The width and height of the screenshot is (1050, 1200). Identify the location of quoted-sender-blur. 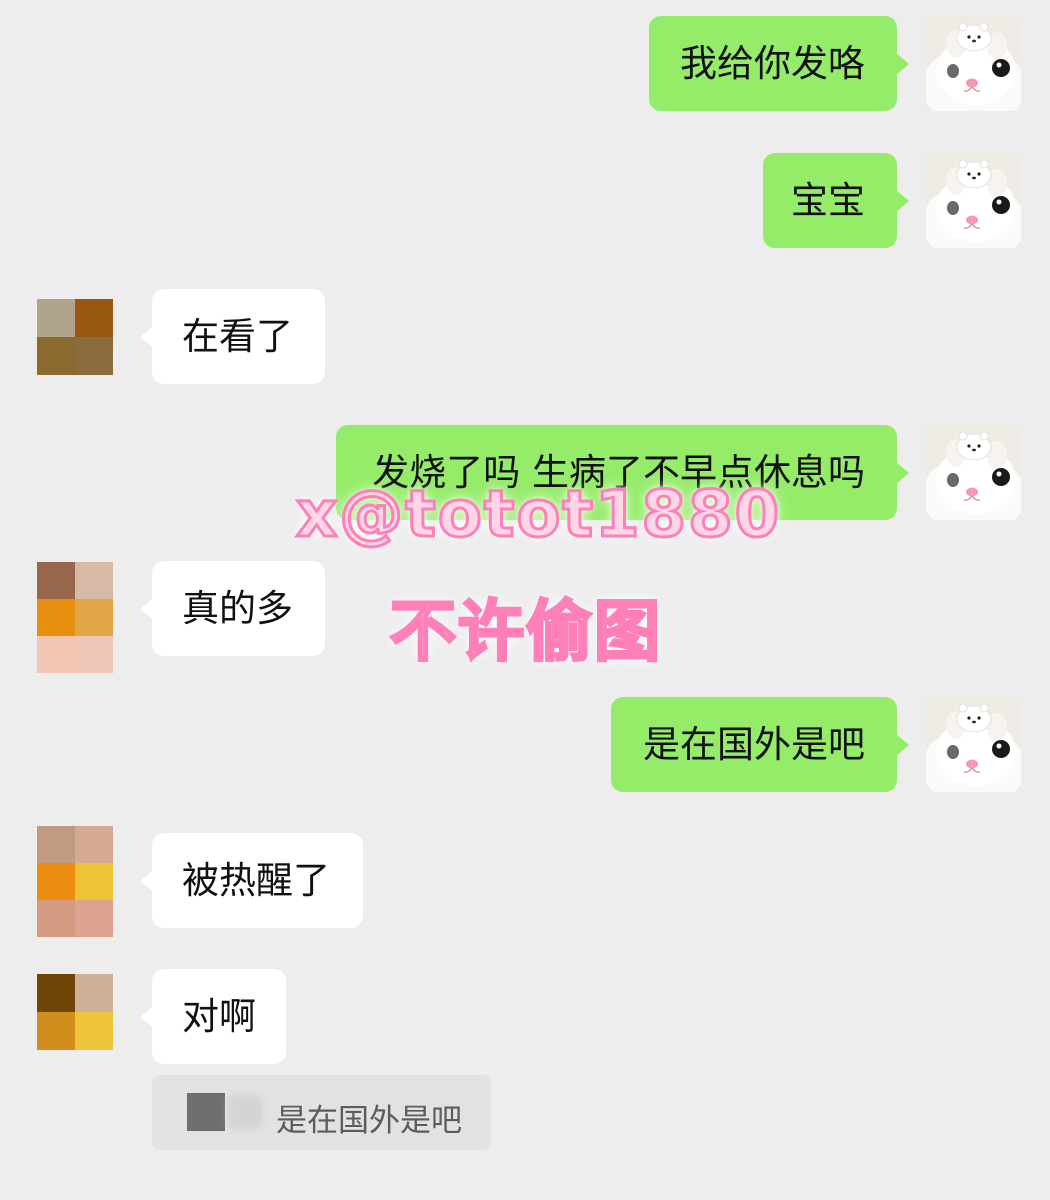
(245, 1112).